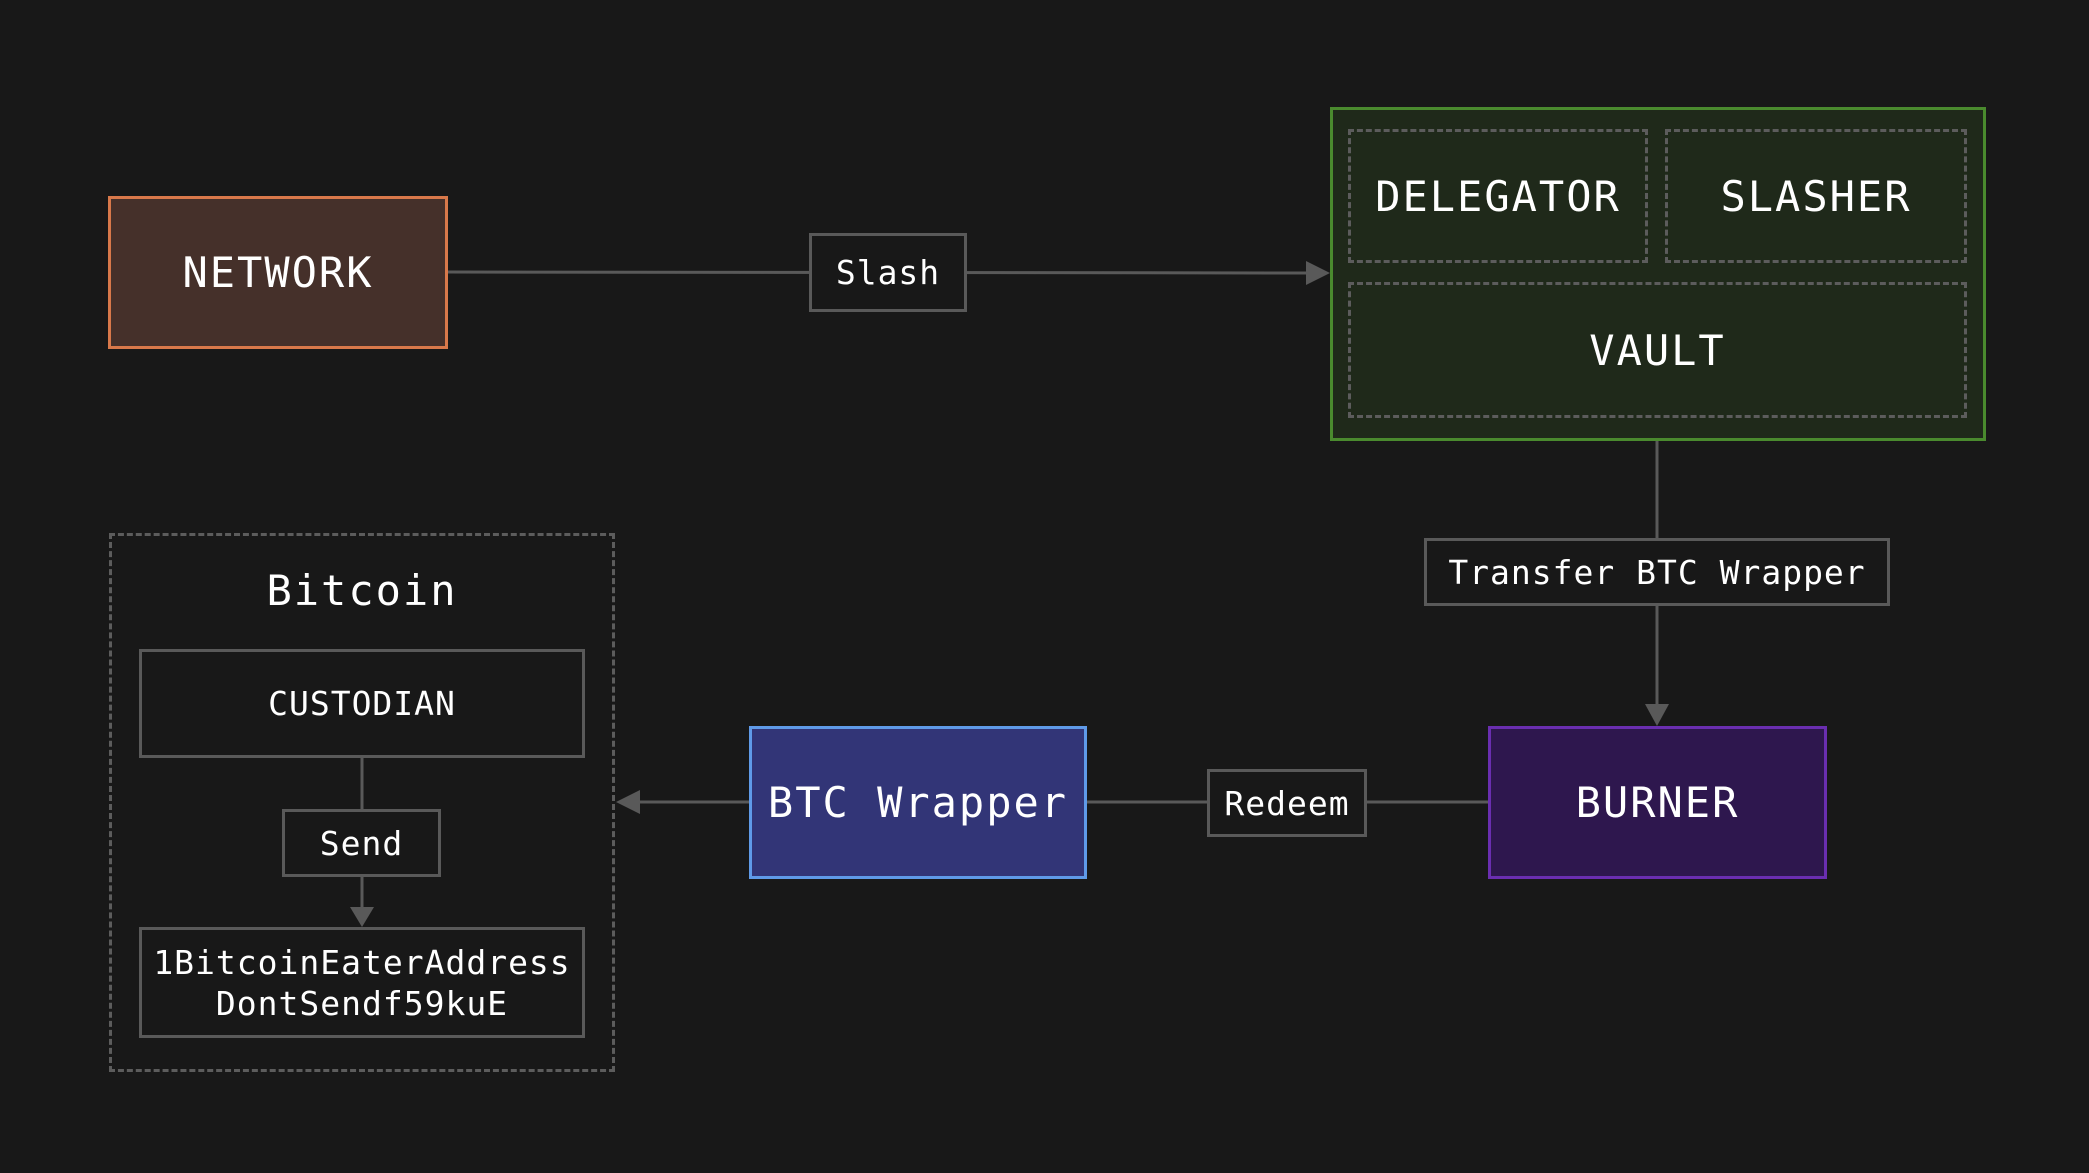 The image size is (2089, 1173). I want to click on slasher-label: SLASHER, so click(1816, 196).